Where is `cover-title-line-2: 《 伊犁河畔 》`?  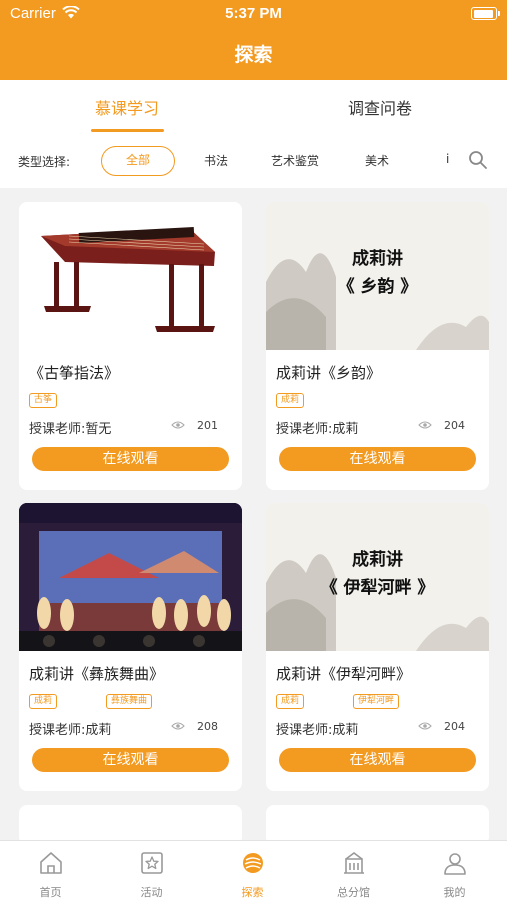 cover-title-line-2: 《 伊犁河畔 》 is located at coordinates (377, 588).